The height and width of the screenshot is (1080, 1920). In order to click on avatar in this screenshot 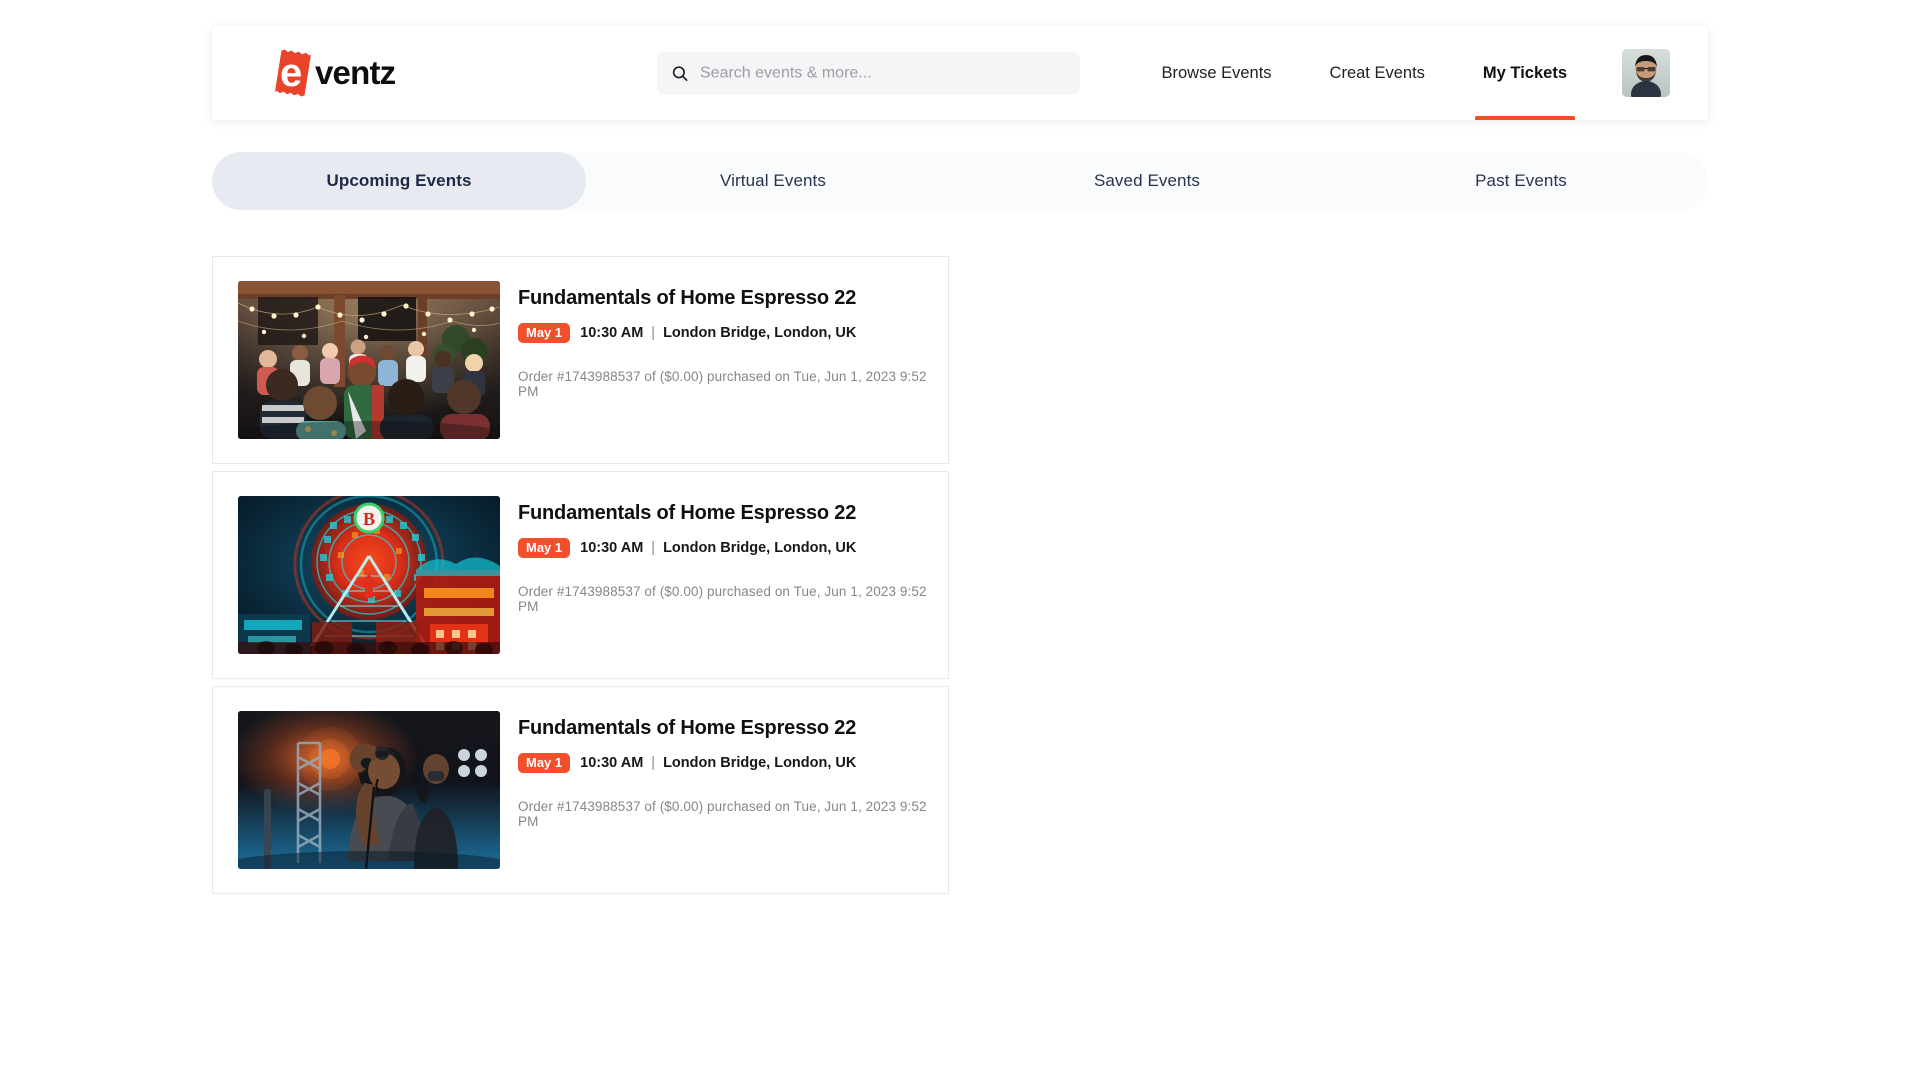, I will do `click(1646, 73)`.